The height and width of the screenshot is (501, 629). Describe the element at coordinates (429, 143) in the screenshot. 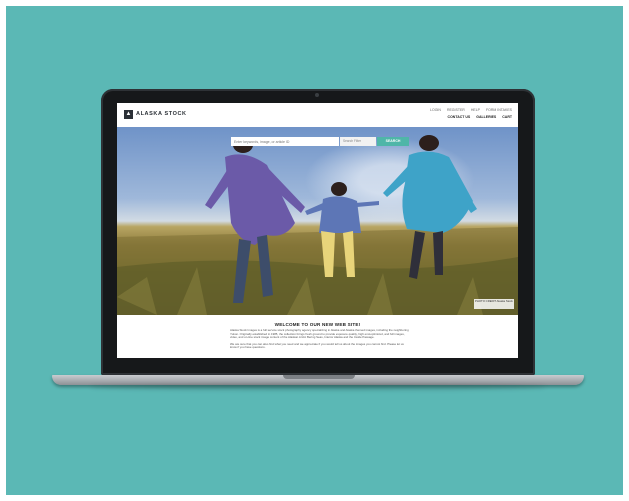

I see `figure-right-head` at that location.